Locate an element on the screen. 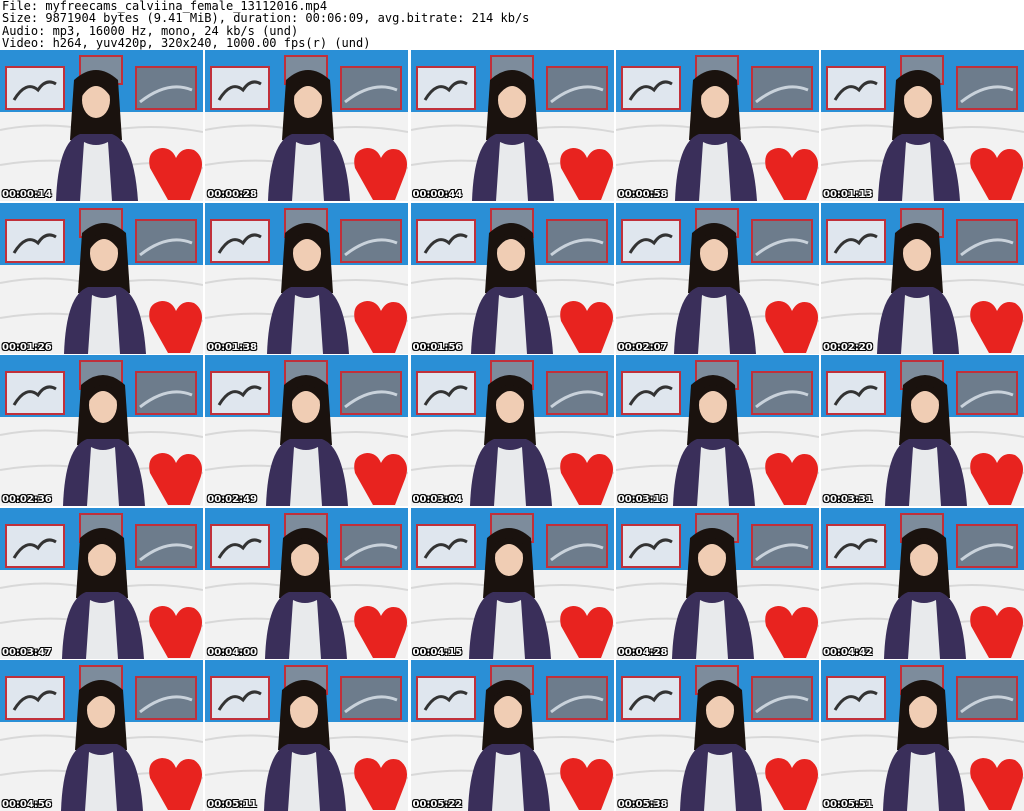 This screenshot has height=811, width=1024. frame-timestamp: 00:00:58 is located at coordinates (642, 194).